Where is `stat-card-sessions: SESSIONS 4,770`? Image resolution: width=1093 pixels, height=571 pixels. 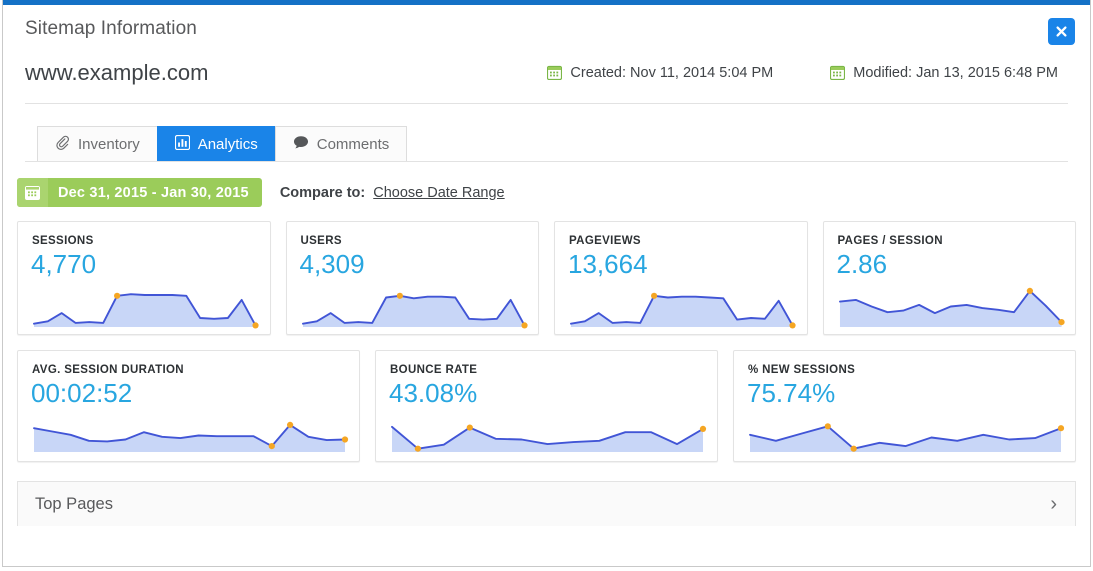
stat-card-sessions: SESSIONS 4,770 is located at coordinates (144, 278).